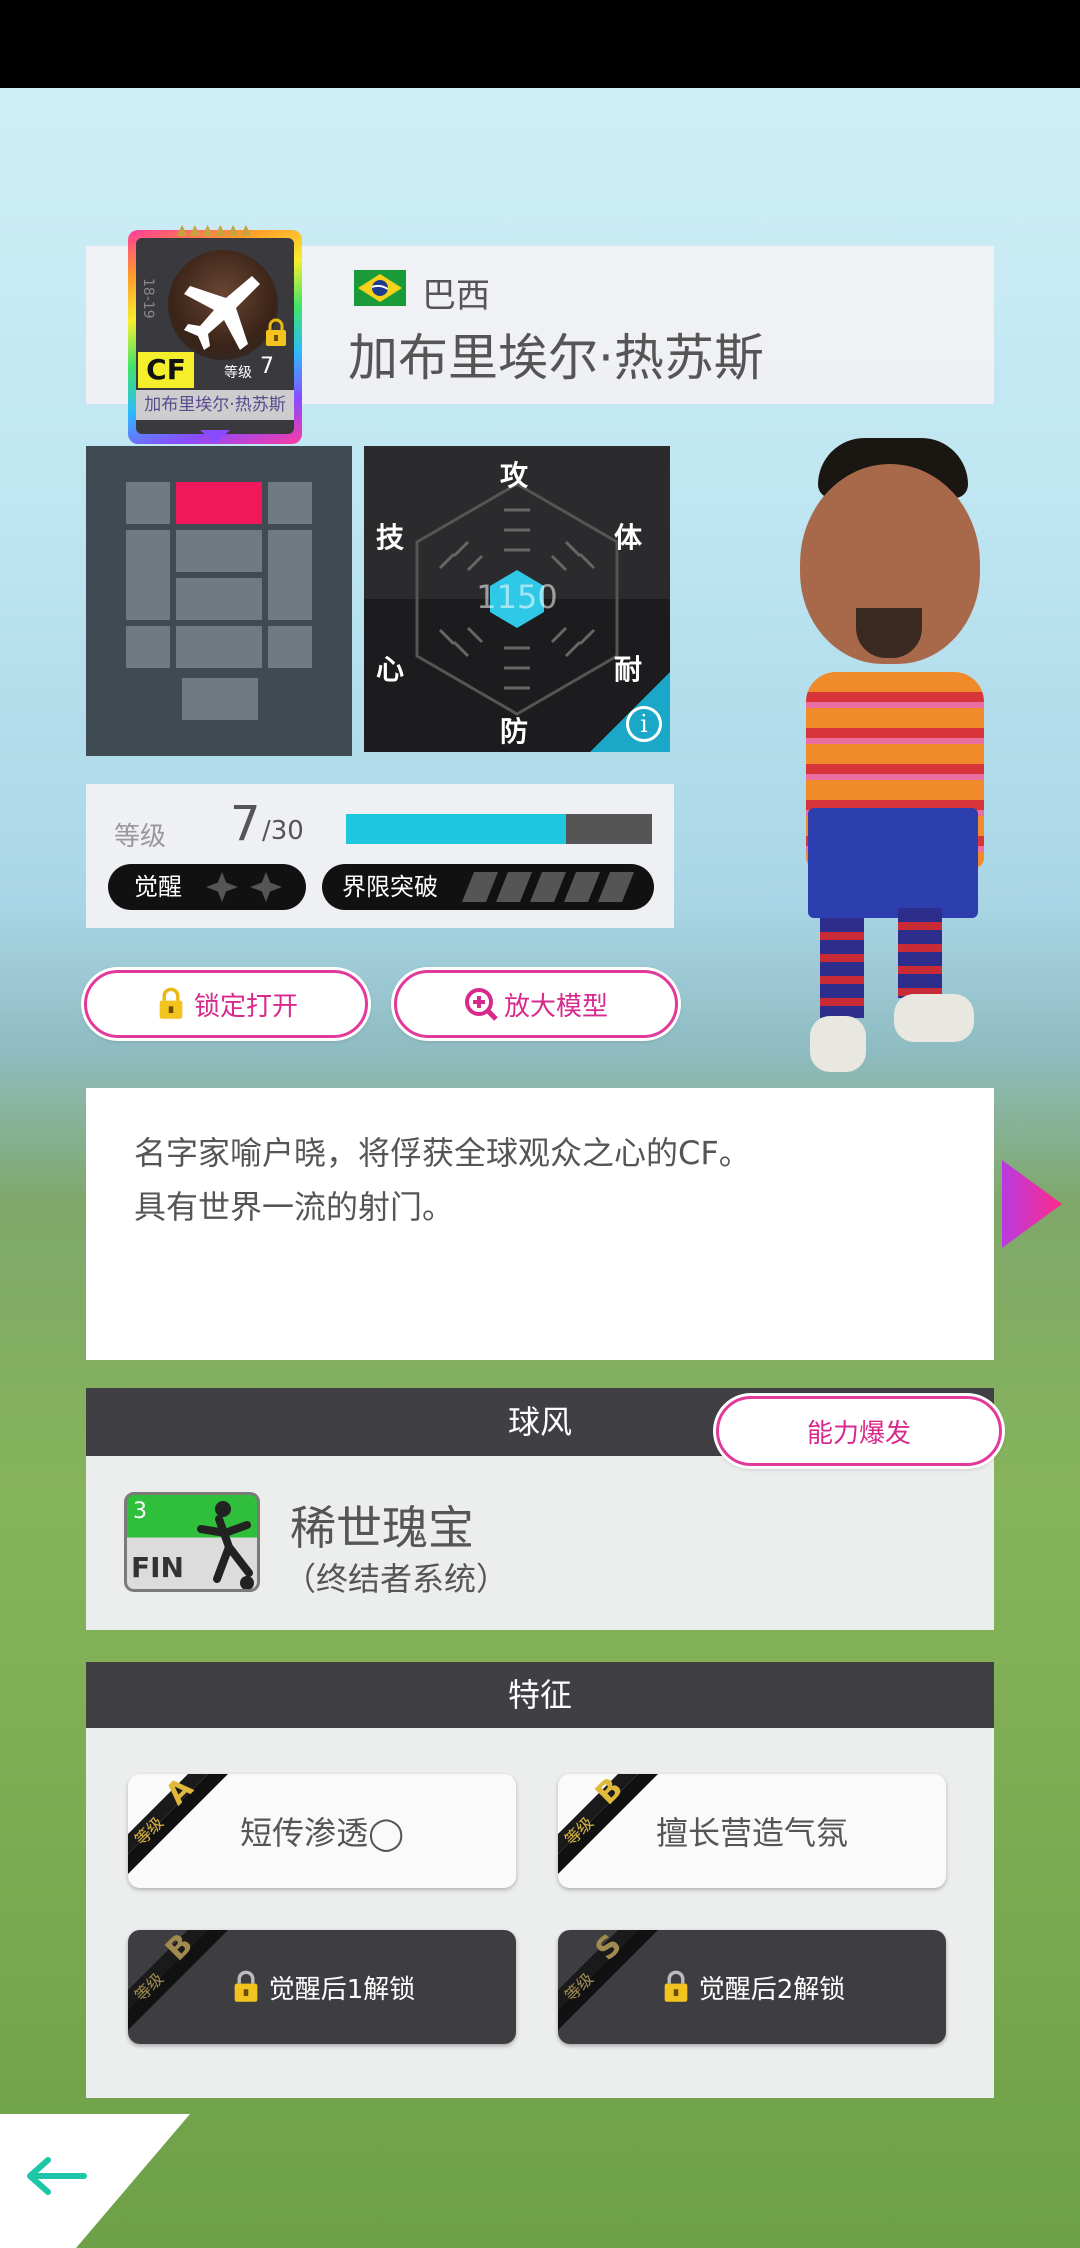 This screenshot has height=2248, width=1080. I want to click on trait-text: 擅长营造气氛, so click(751, 1833).